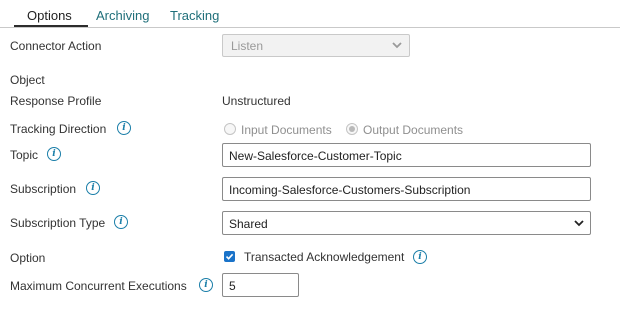 Image resolution: width=620 pixels, height=330 pixels. What do you see at coordinates (316, 45) in the screenshot?
I see `connector-action-select: Listen` at bounding box center [316, 45].